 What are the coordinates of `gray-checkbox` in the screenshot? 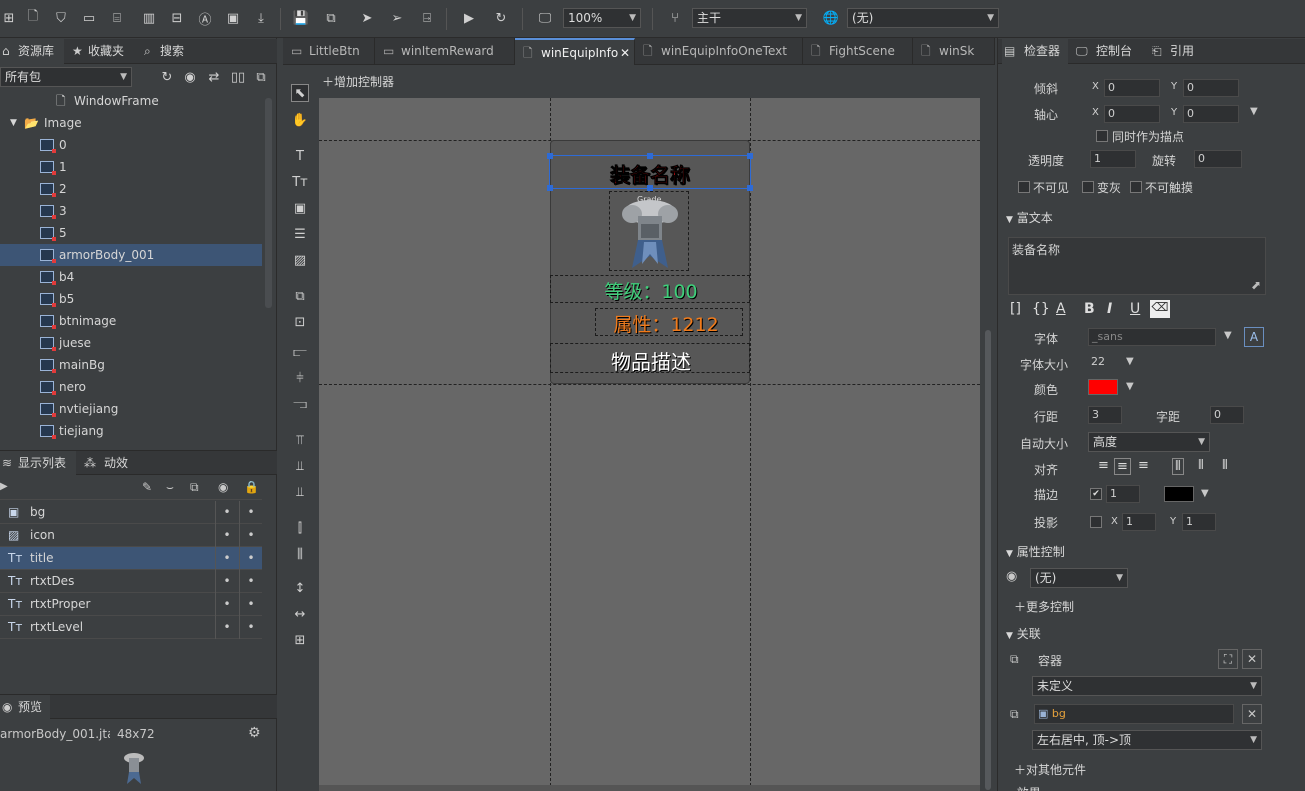 It's located at (1088, 187).